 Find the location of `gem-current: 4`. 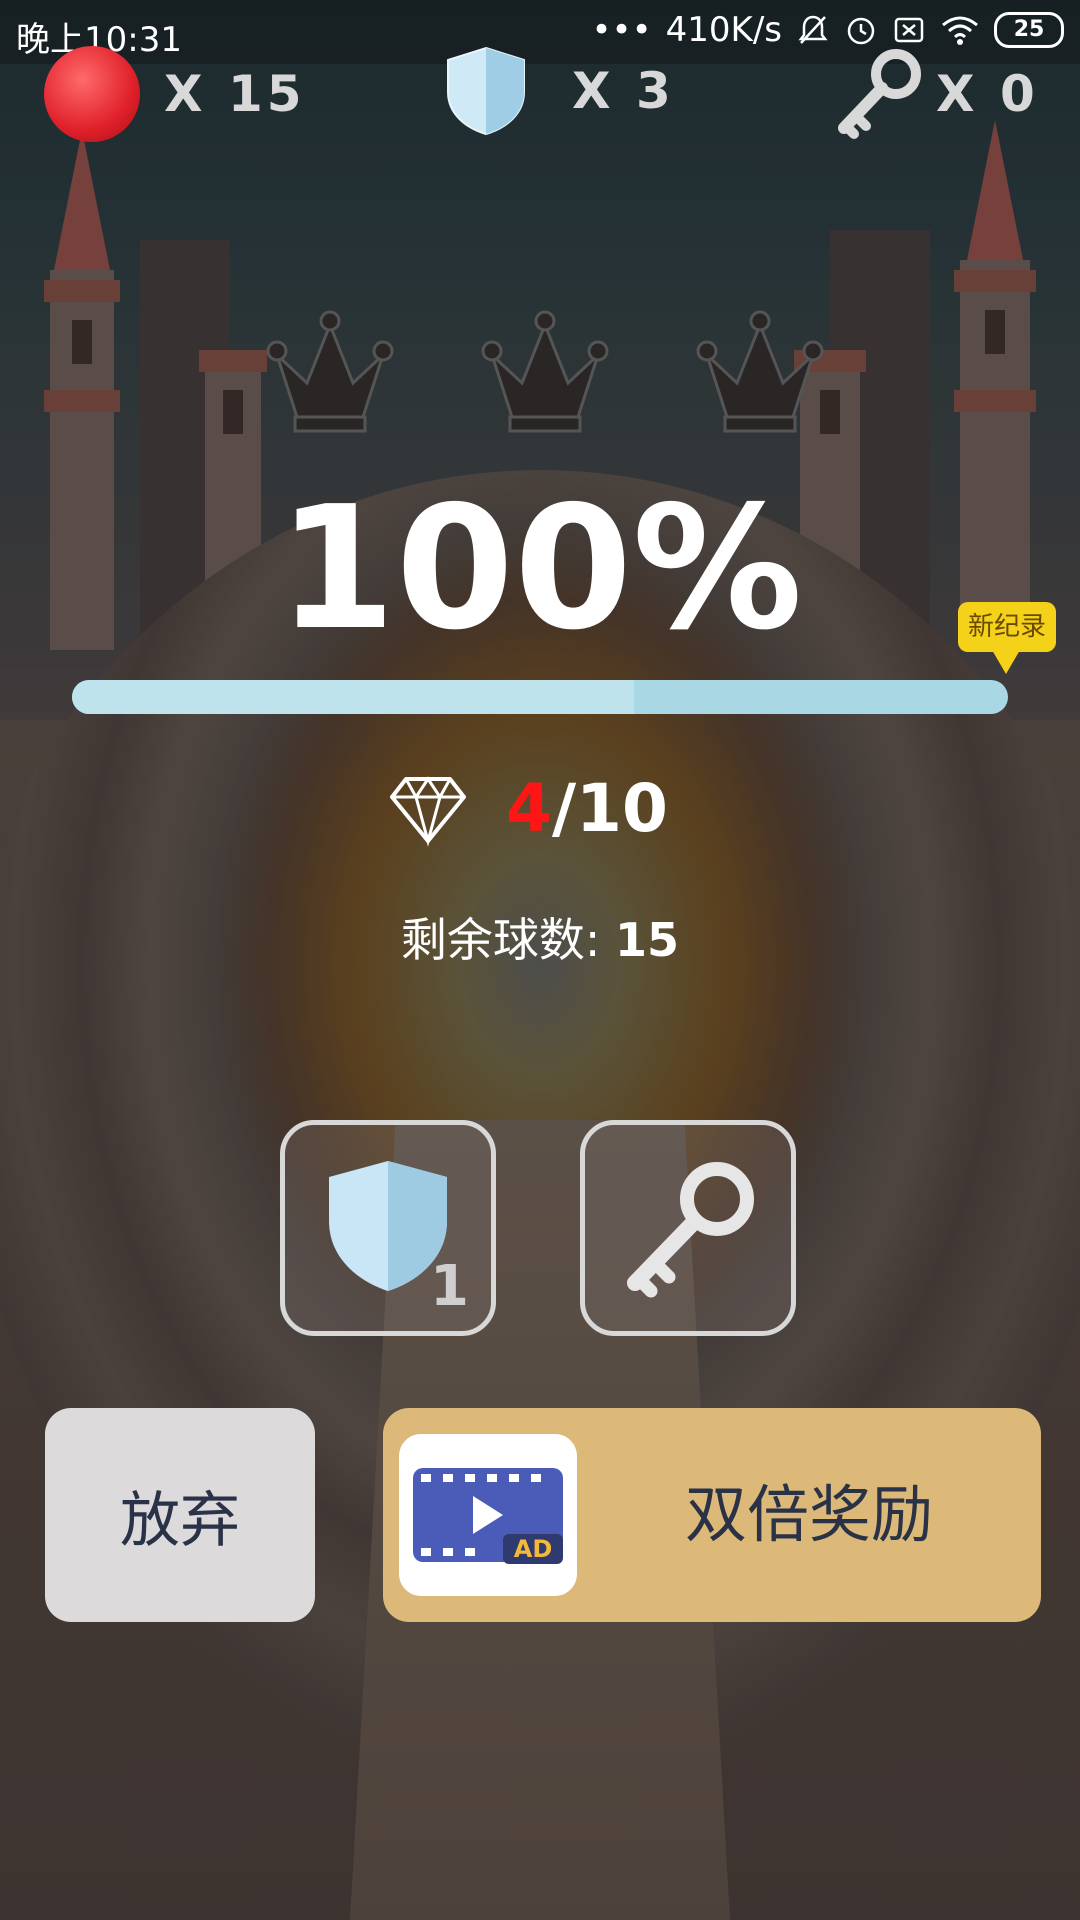

gem-current: 4 is located at coordinates (529, 808).